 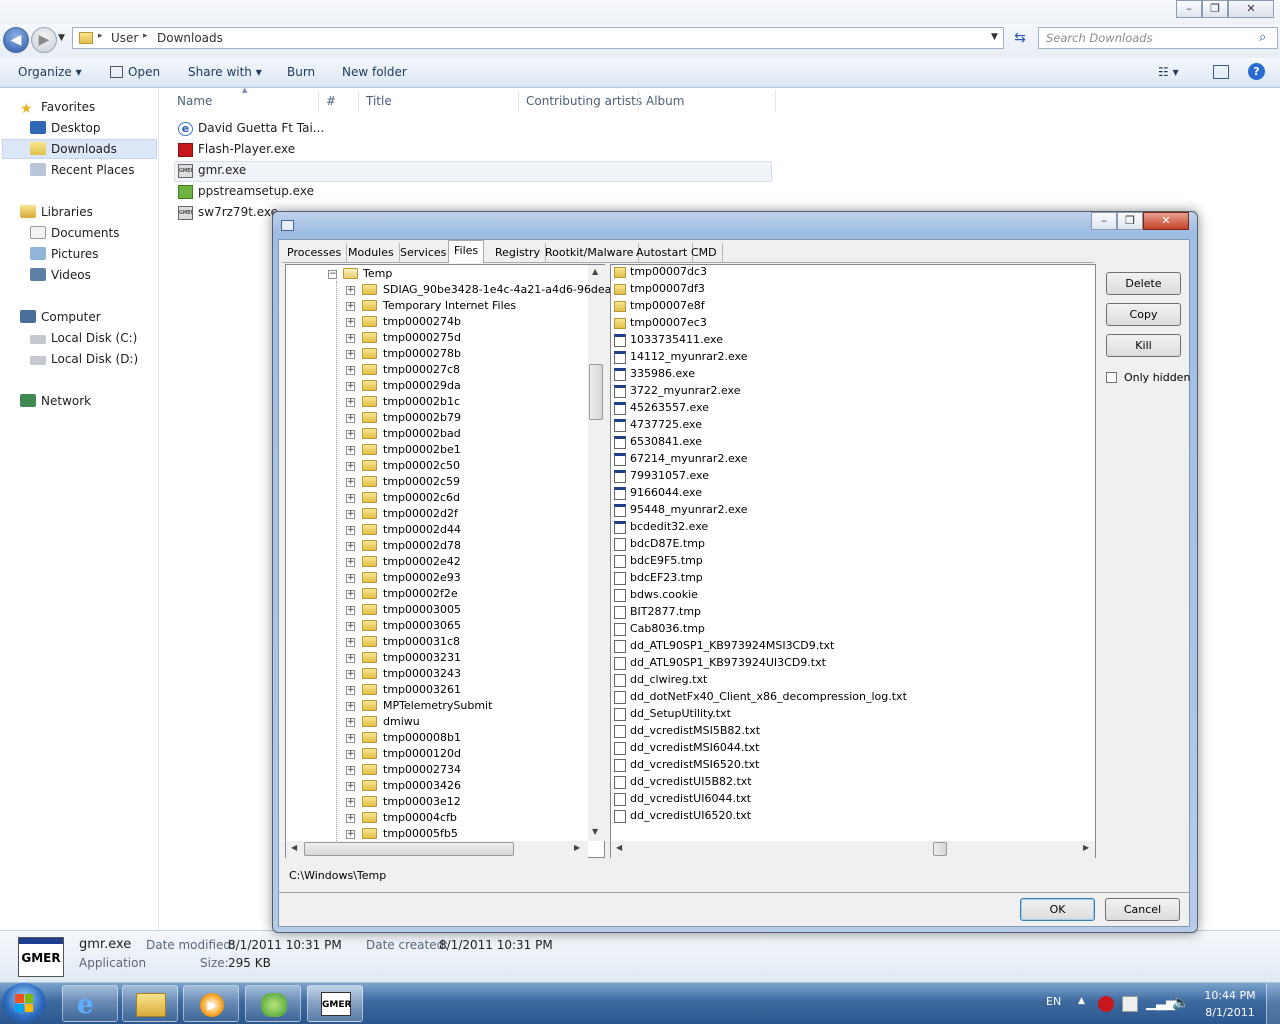 What do you see at coordinates (466, 251) in the screenshot?
I see `tab-files: Files` at bounding box center [466, 251].